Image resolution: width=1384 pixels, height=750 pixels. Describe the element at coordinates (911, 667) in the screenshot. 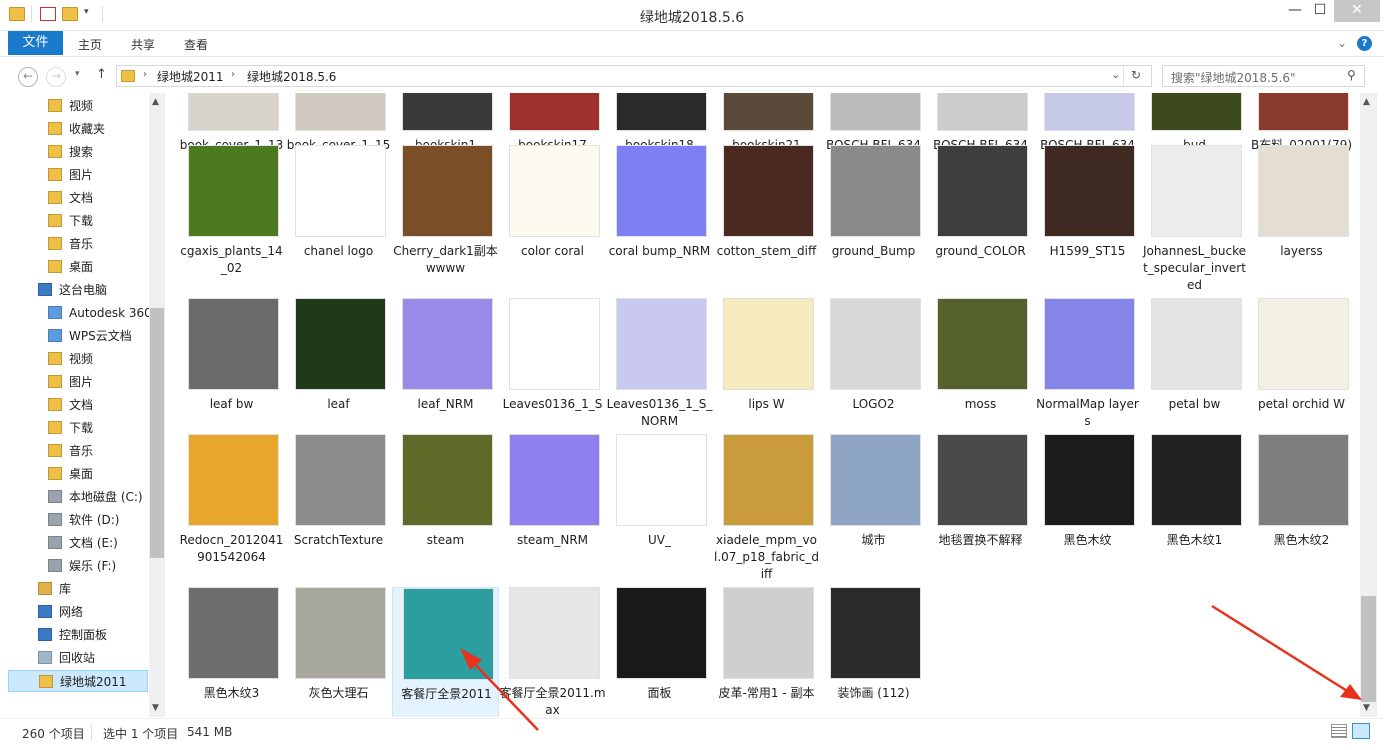

I see `annotation-arrows` at that location.